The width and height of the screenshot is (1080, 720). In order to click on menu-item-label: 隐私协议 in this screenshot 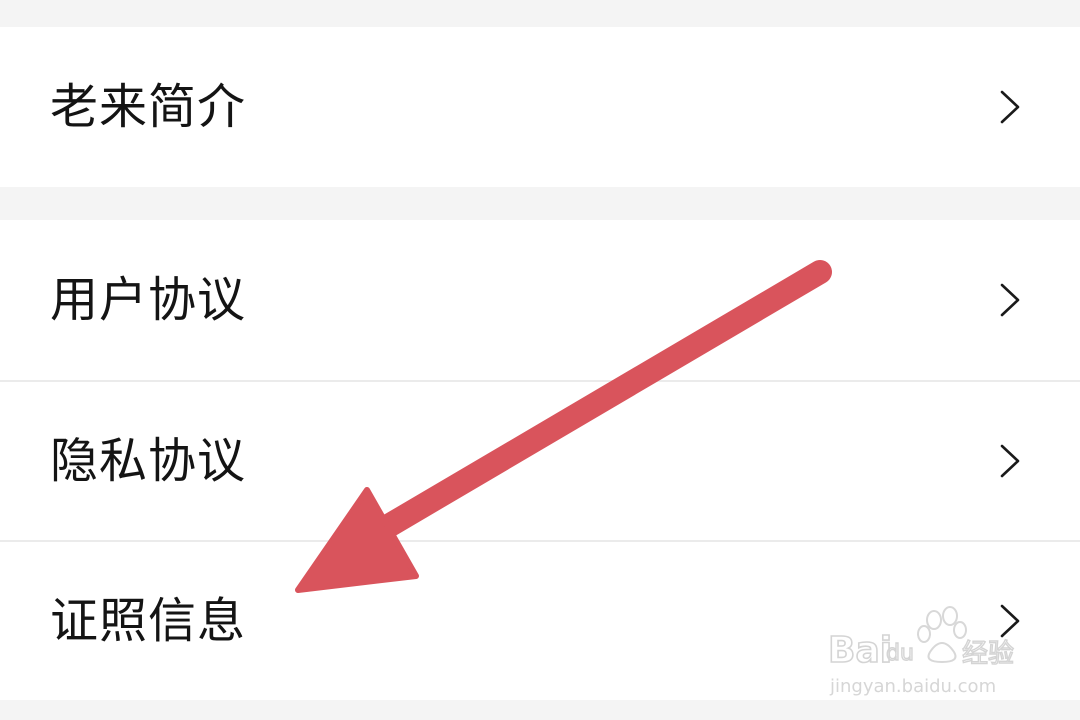, I will do `click(148, 461)`.